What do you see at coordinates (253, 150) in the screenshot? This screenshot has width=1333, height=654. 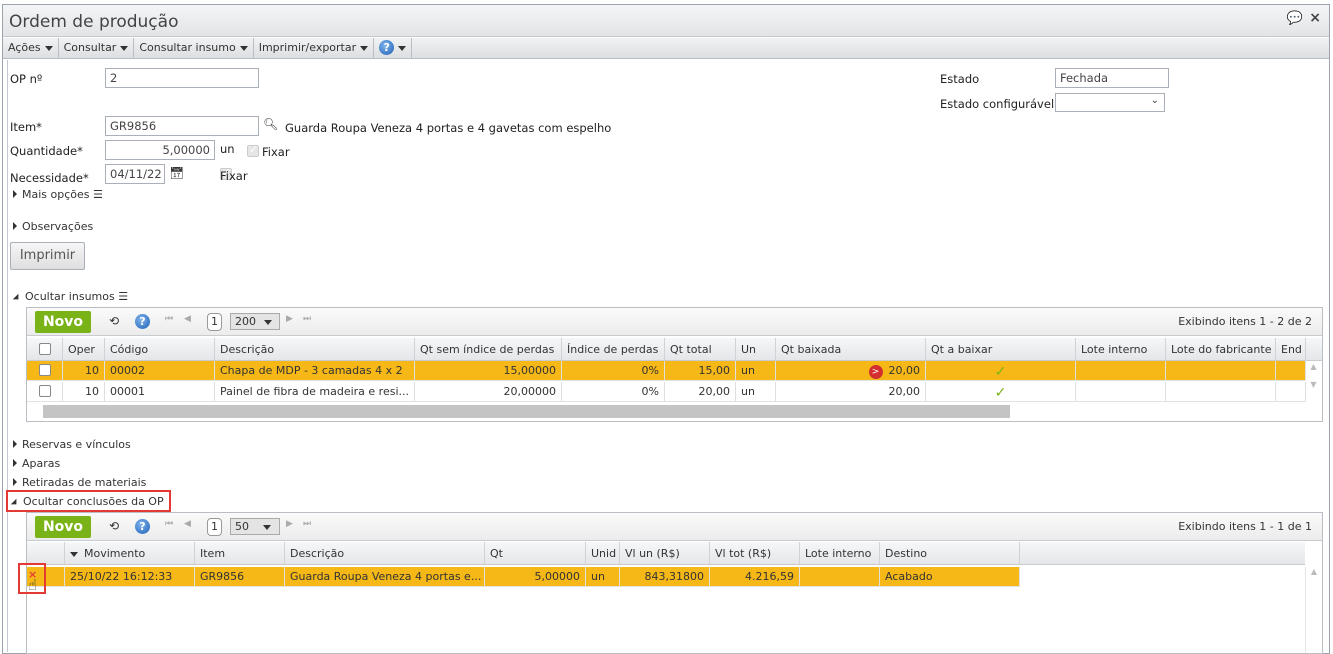 I see `fixar-qty-checkbox` at bounding box center [253, 150].